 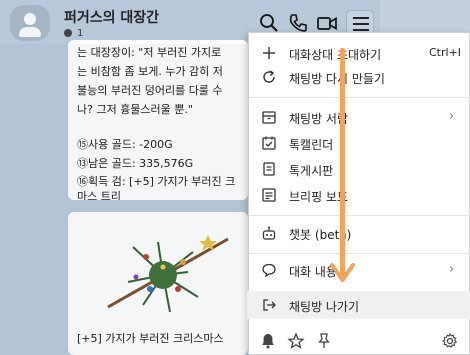 I want to click on member-count-value: 1, so click(x=80, y=33).